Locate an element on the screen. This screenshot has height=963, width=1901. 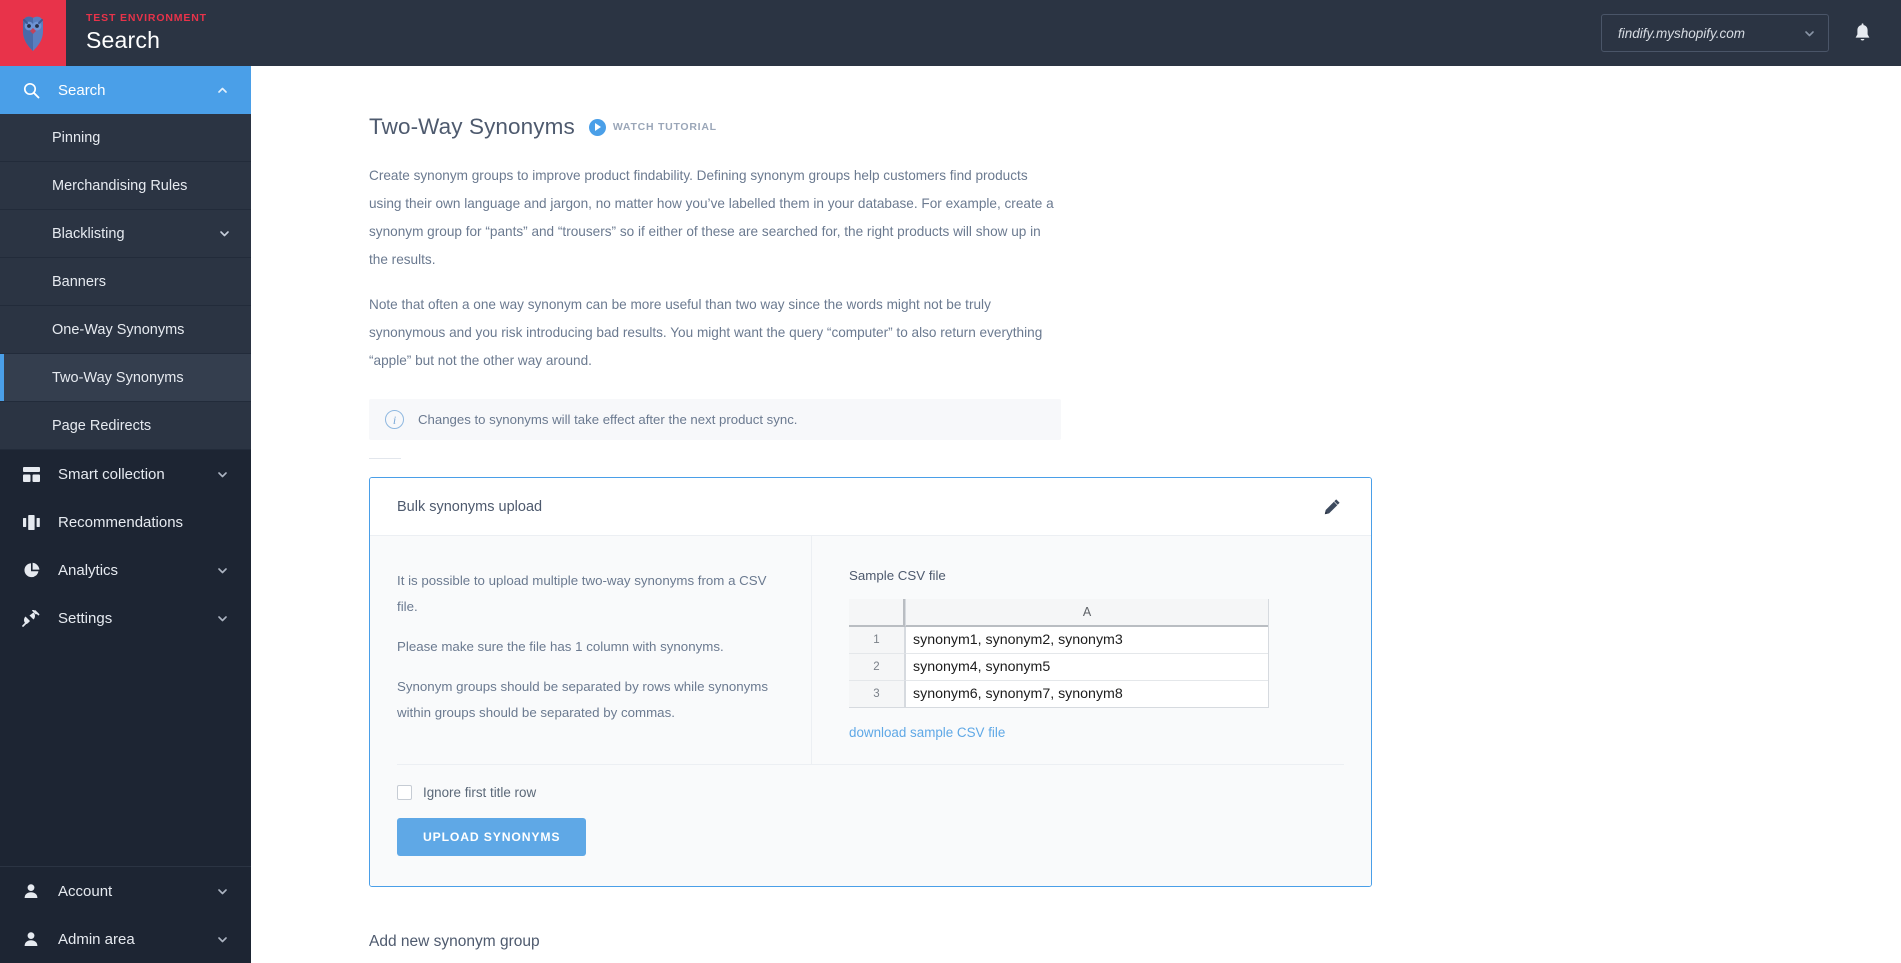
sheet-cell-value: synonym1, synonym2, synonym3 is located at coordinates (1086, 641).